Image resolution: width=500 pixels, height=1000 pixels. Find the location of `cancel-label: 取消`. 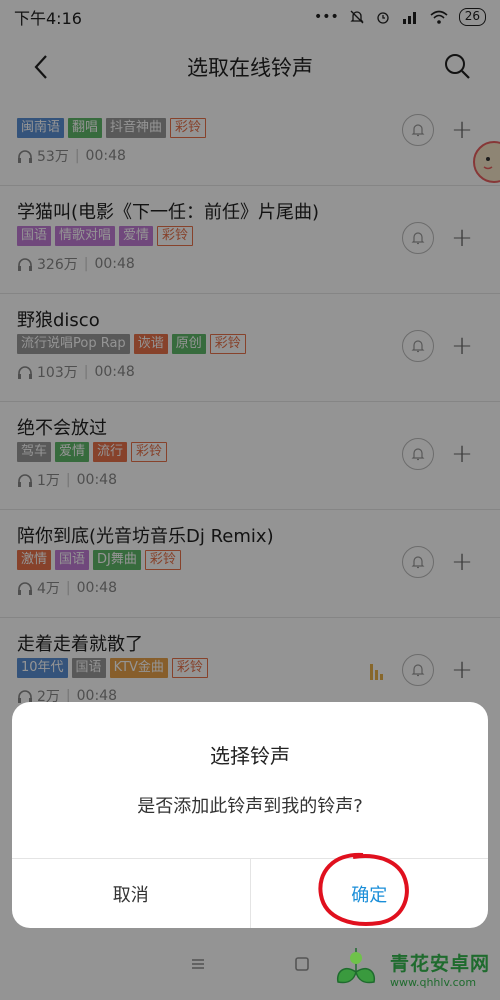

cancel-label: 取消 is located at coordinates (130, 895).